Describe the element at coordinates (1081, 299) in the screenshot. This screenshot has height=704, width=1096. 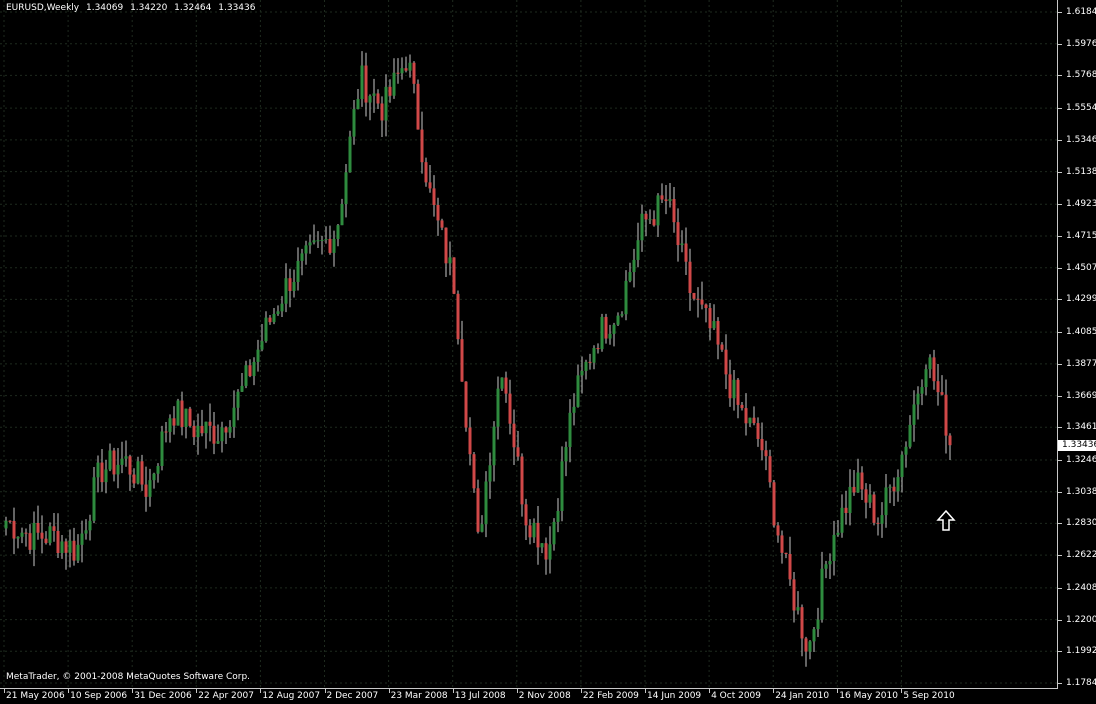
I see `price-label: 1.42995` at that location.